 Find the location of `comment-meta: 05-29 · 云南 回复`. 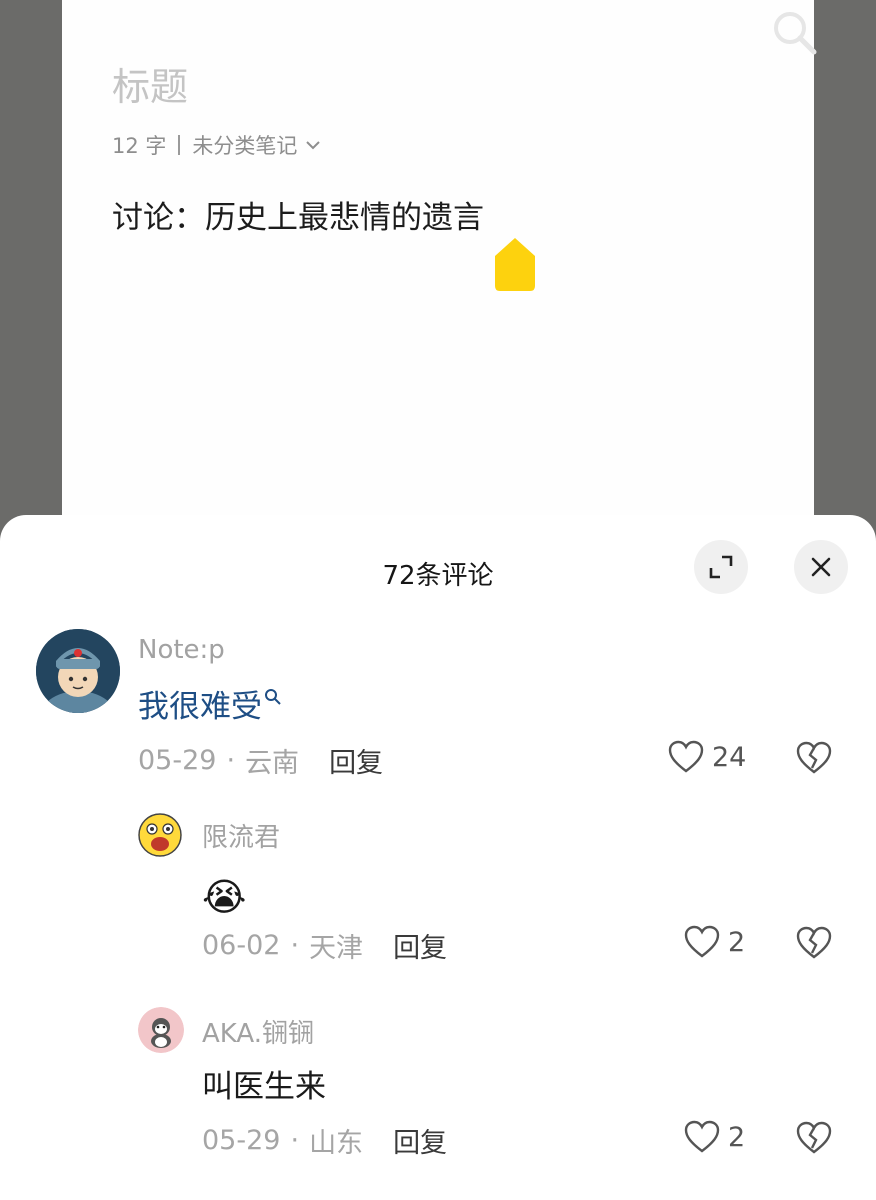

comment-meta: 05-29 · 云南 回复 is located at coordinates (260, 760).